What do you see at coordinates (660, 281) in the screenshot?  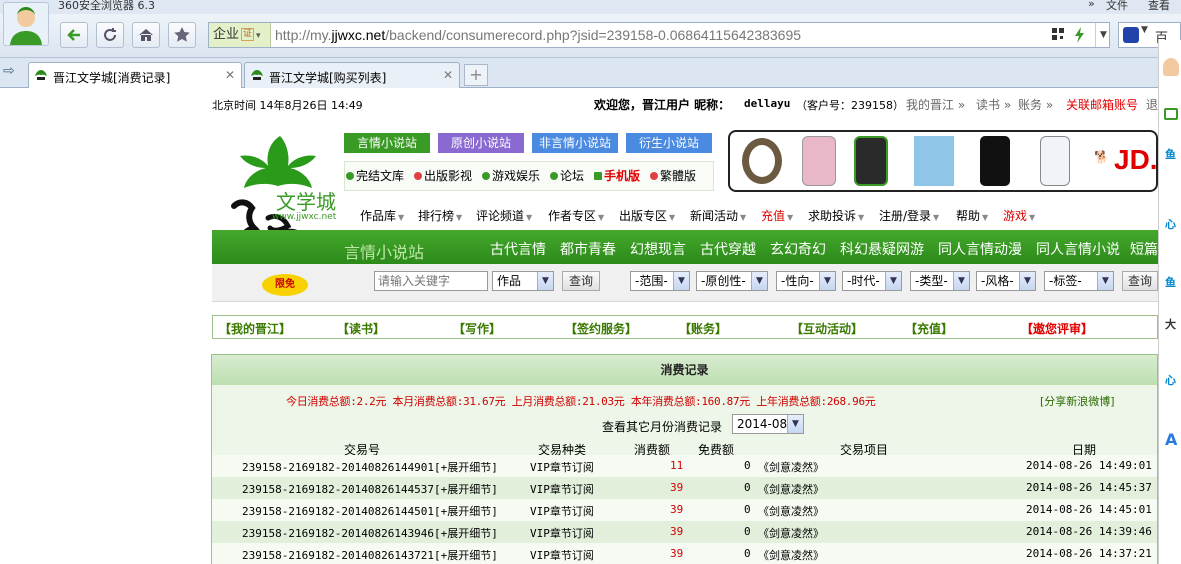 I see `filter-range-select: -范围- ▼` at bounding box center [660, 281].